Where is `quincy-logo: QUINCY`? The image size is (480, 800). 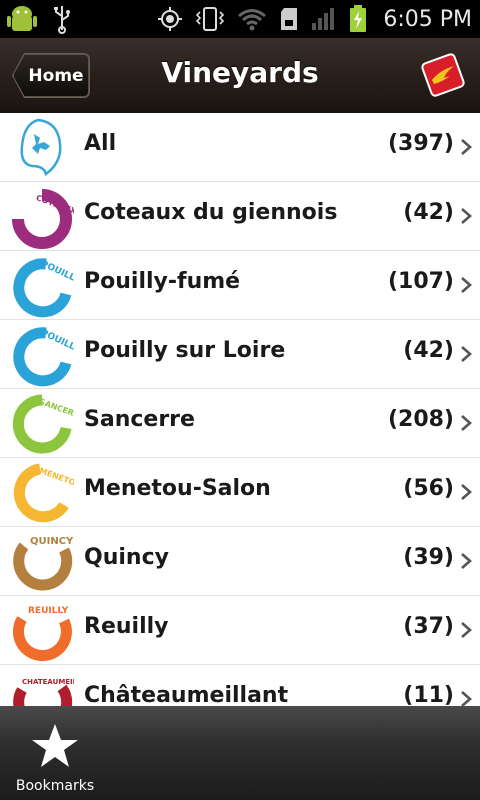 quincy-logo: QUINCY is located at coordinates (43, 563).